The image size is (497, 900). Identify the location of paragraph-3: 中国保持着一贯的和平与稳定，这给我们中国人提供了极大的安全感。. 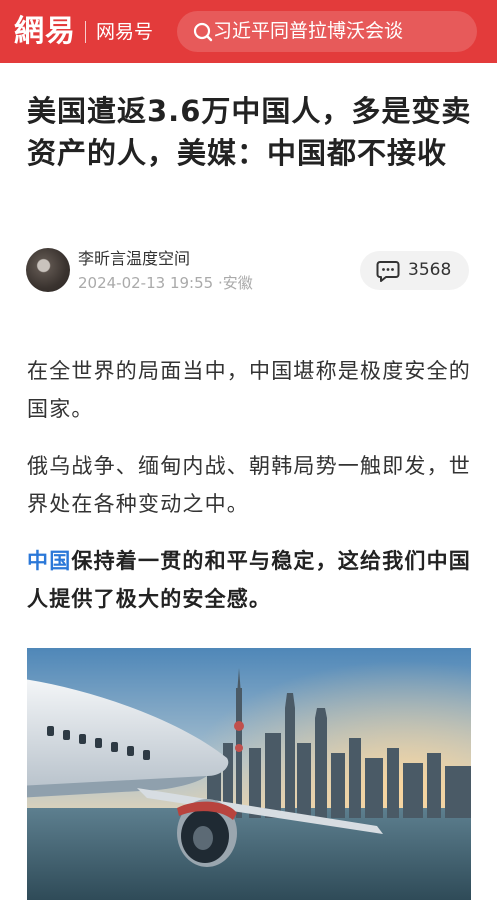
(249, 580).